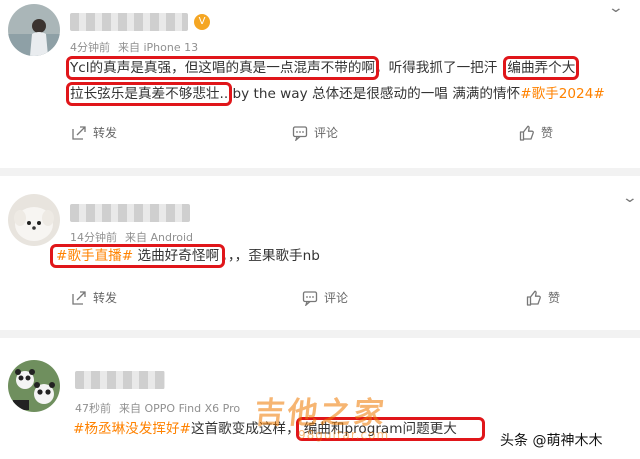  Describe the element at coordinates (93, 408) in the screenshot. I see `timestamp: 47秒前` at that location.